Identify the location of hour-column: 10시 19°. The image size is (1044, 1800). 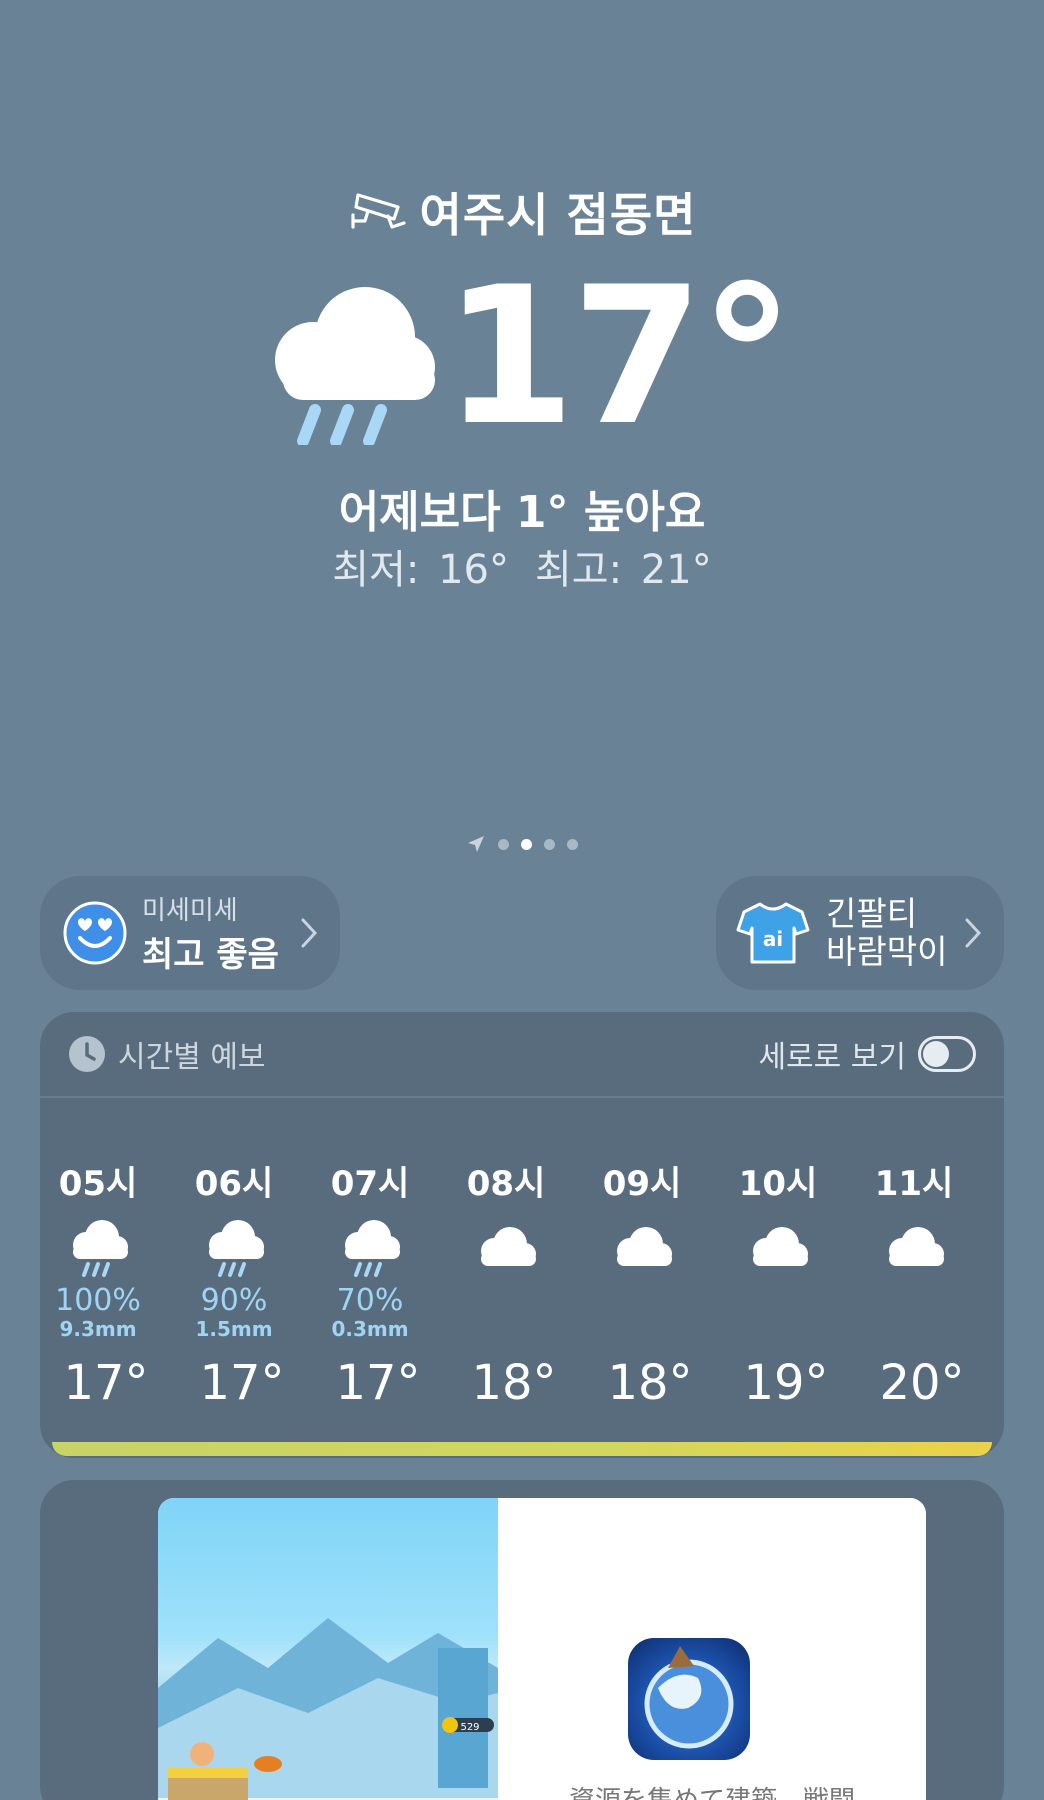
(778, 1272).